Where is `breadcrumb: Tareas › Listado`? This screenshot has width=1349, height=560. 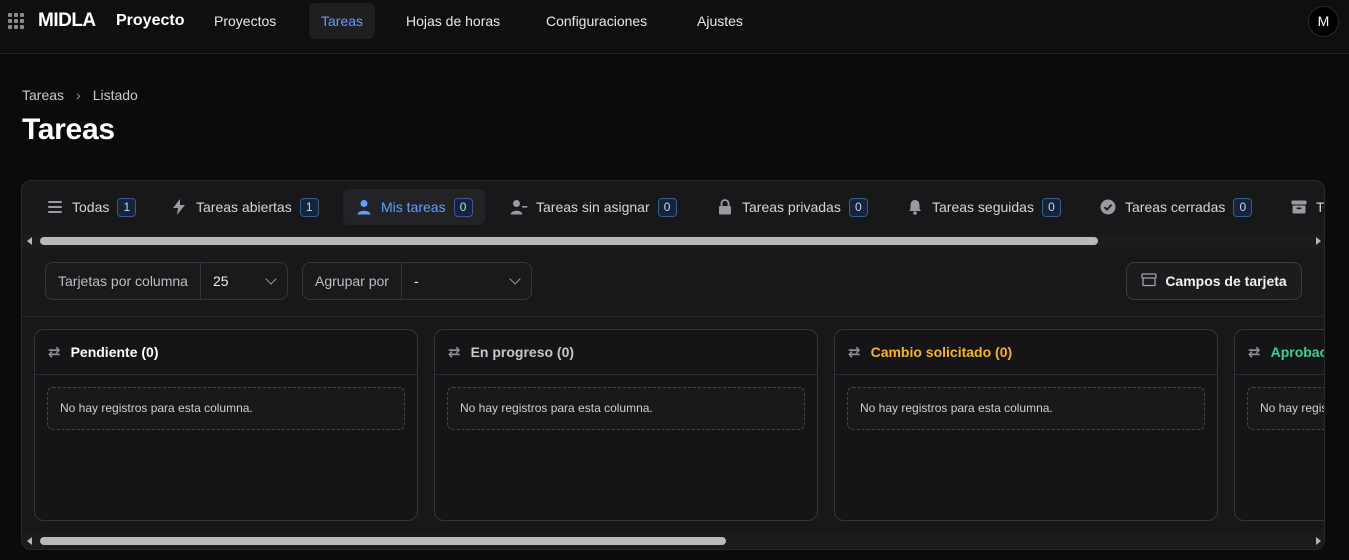 breadcrumb: Tareas › Listado is located at coordinates (80, 95).